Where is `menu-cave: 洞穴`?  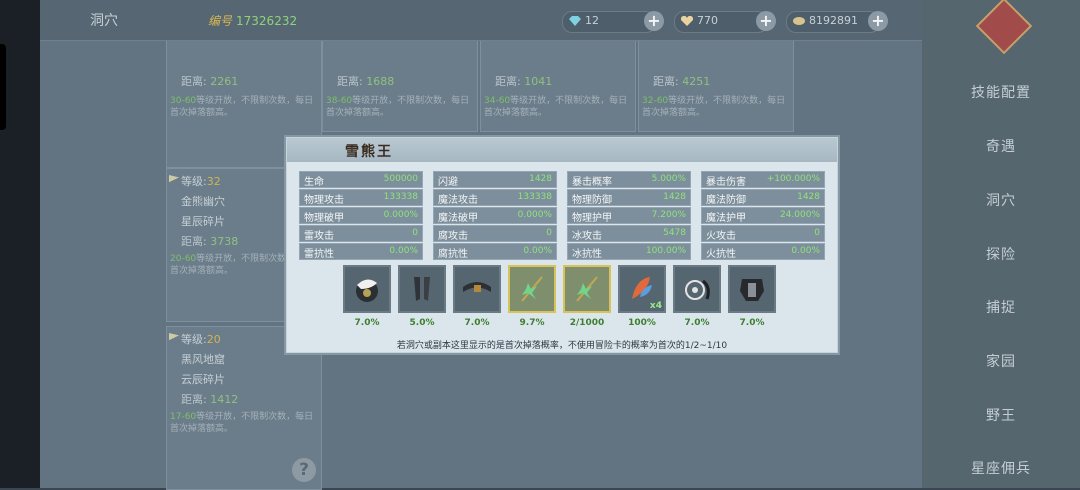 menu-cave: 洞穴 is located at coordinates (1001, 200).